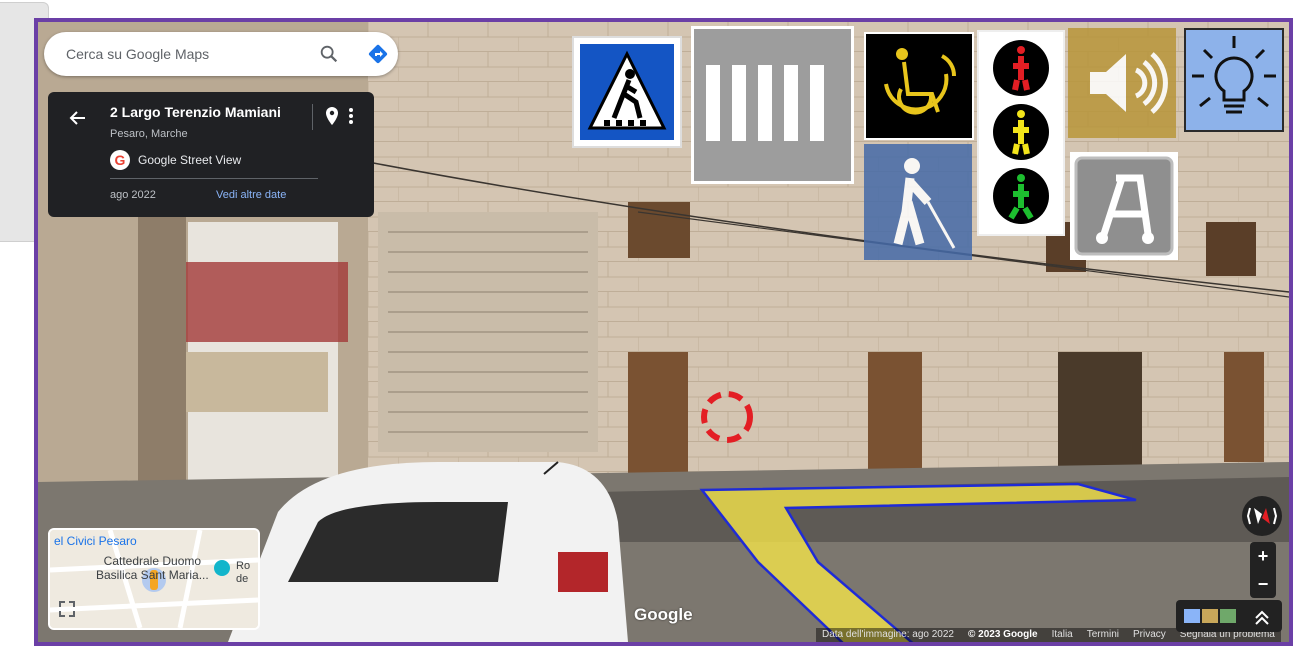 The height and width of the screenshot is (653, 1302). What do you see at coordinates (918, 562) in the screenshot?
I see `tactile-paving-path` at bounding box center [918, 562].